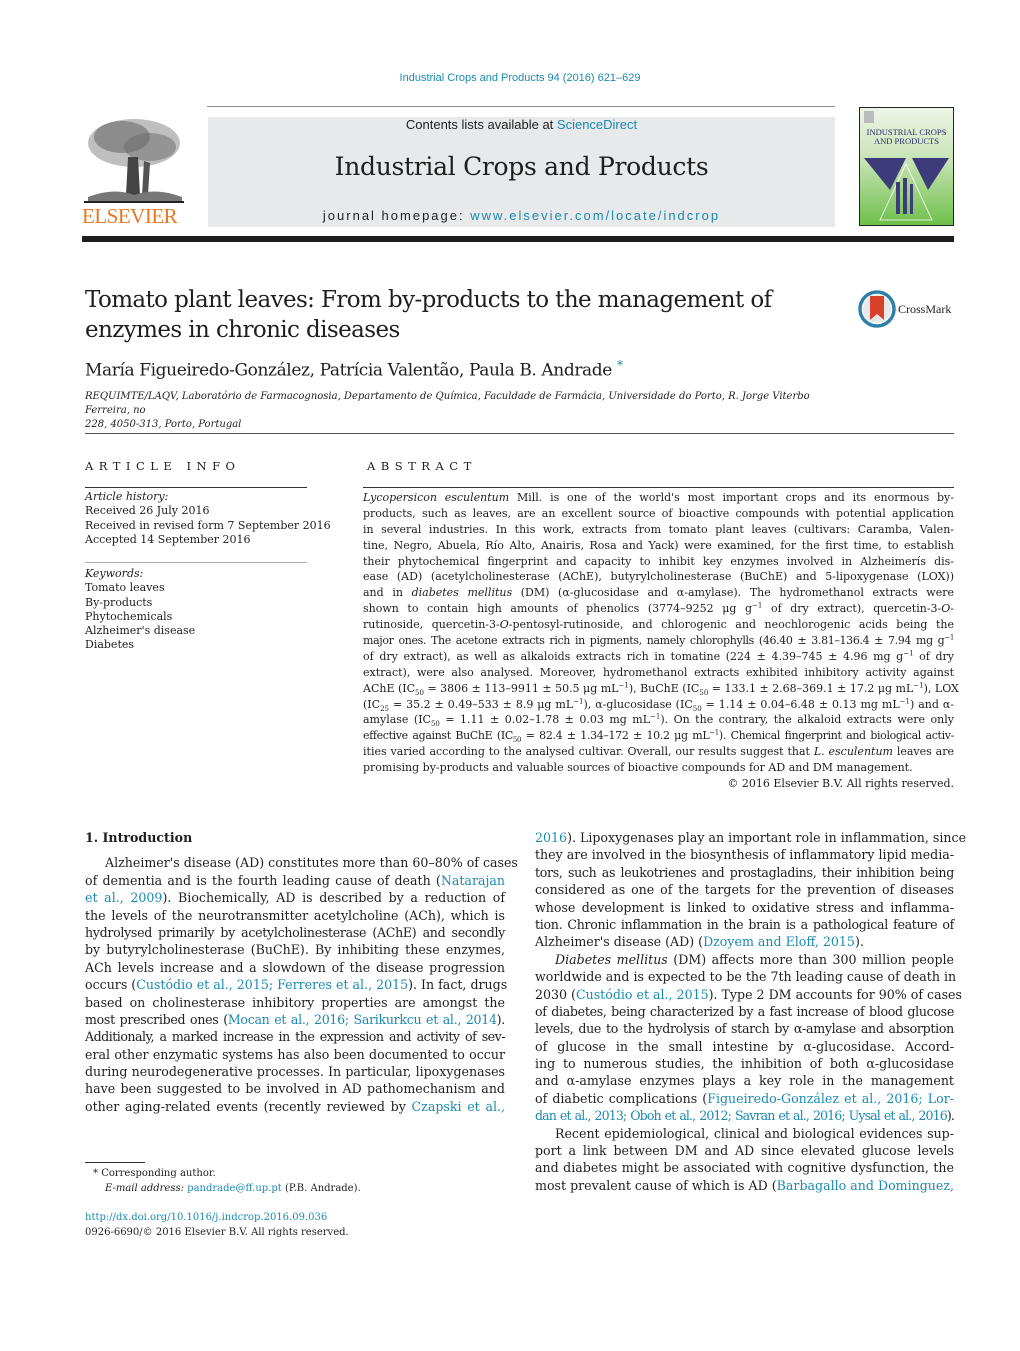  What do you see at coordinates (800, 704) in the screenshot?
I see `text: = 1.14 ± 0.04–6.48 ± 0.13 mg mL` at bounding box center [800, 704].